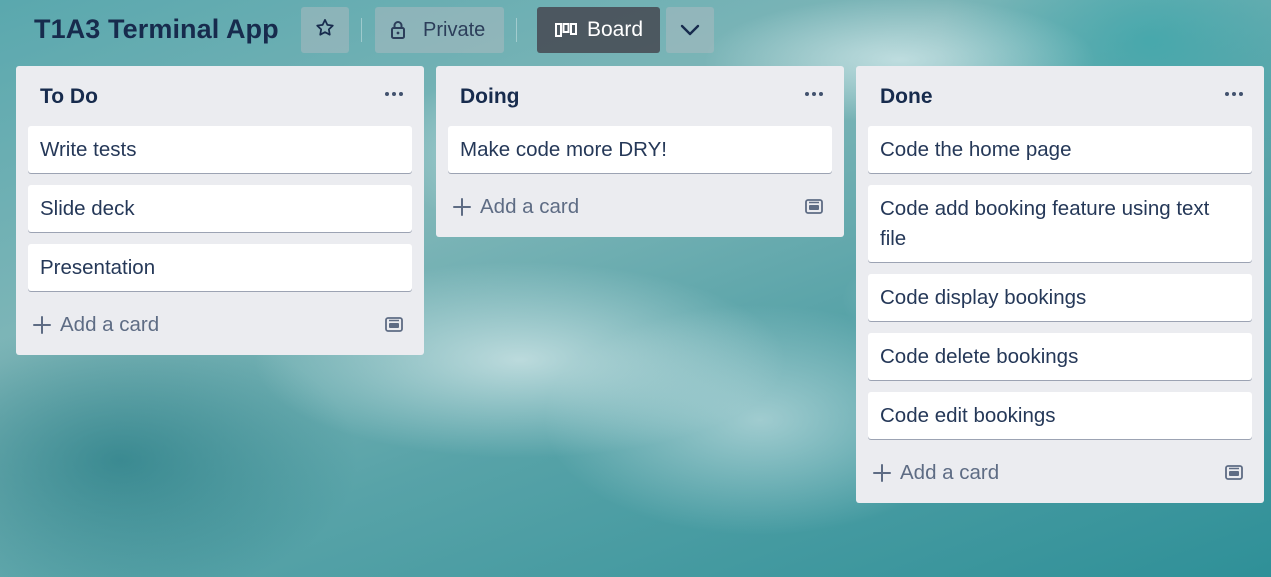  Describe the element at coordinates (1060, 415) in the screenshot. I see `card: Code edit bookings` at that location.